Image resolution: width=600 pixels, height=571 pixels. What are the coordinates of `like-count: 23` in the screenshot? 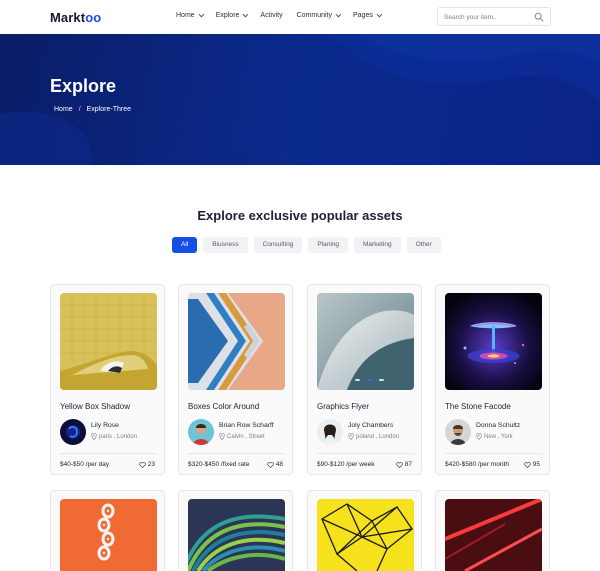 It's located at (151, 464).